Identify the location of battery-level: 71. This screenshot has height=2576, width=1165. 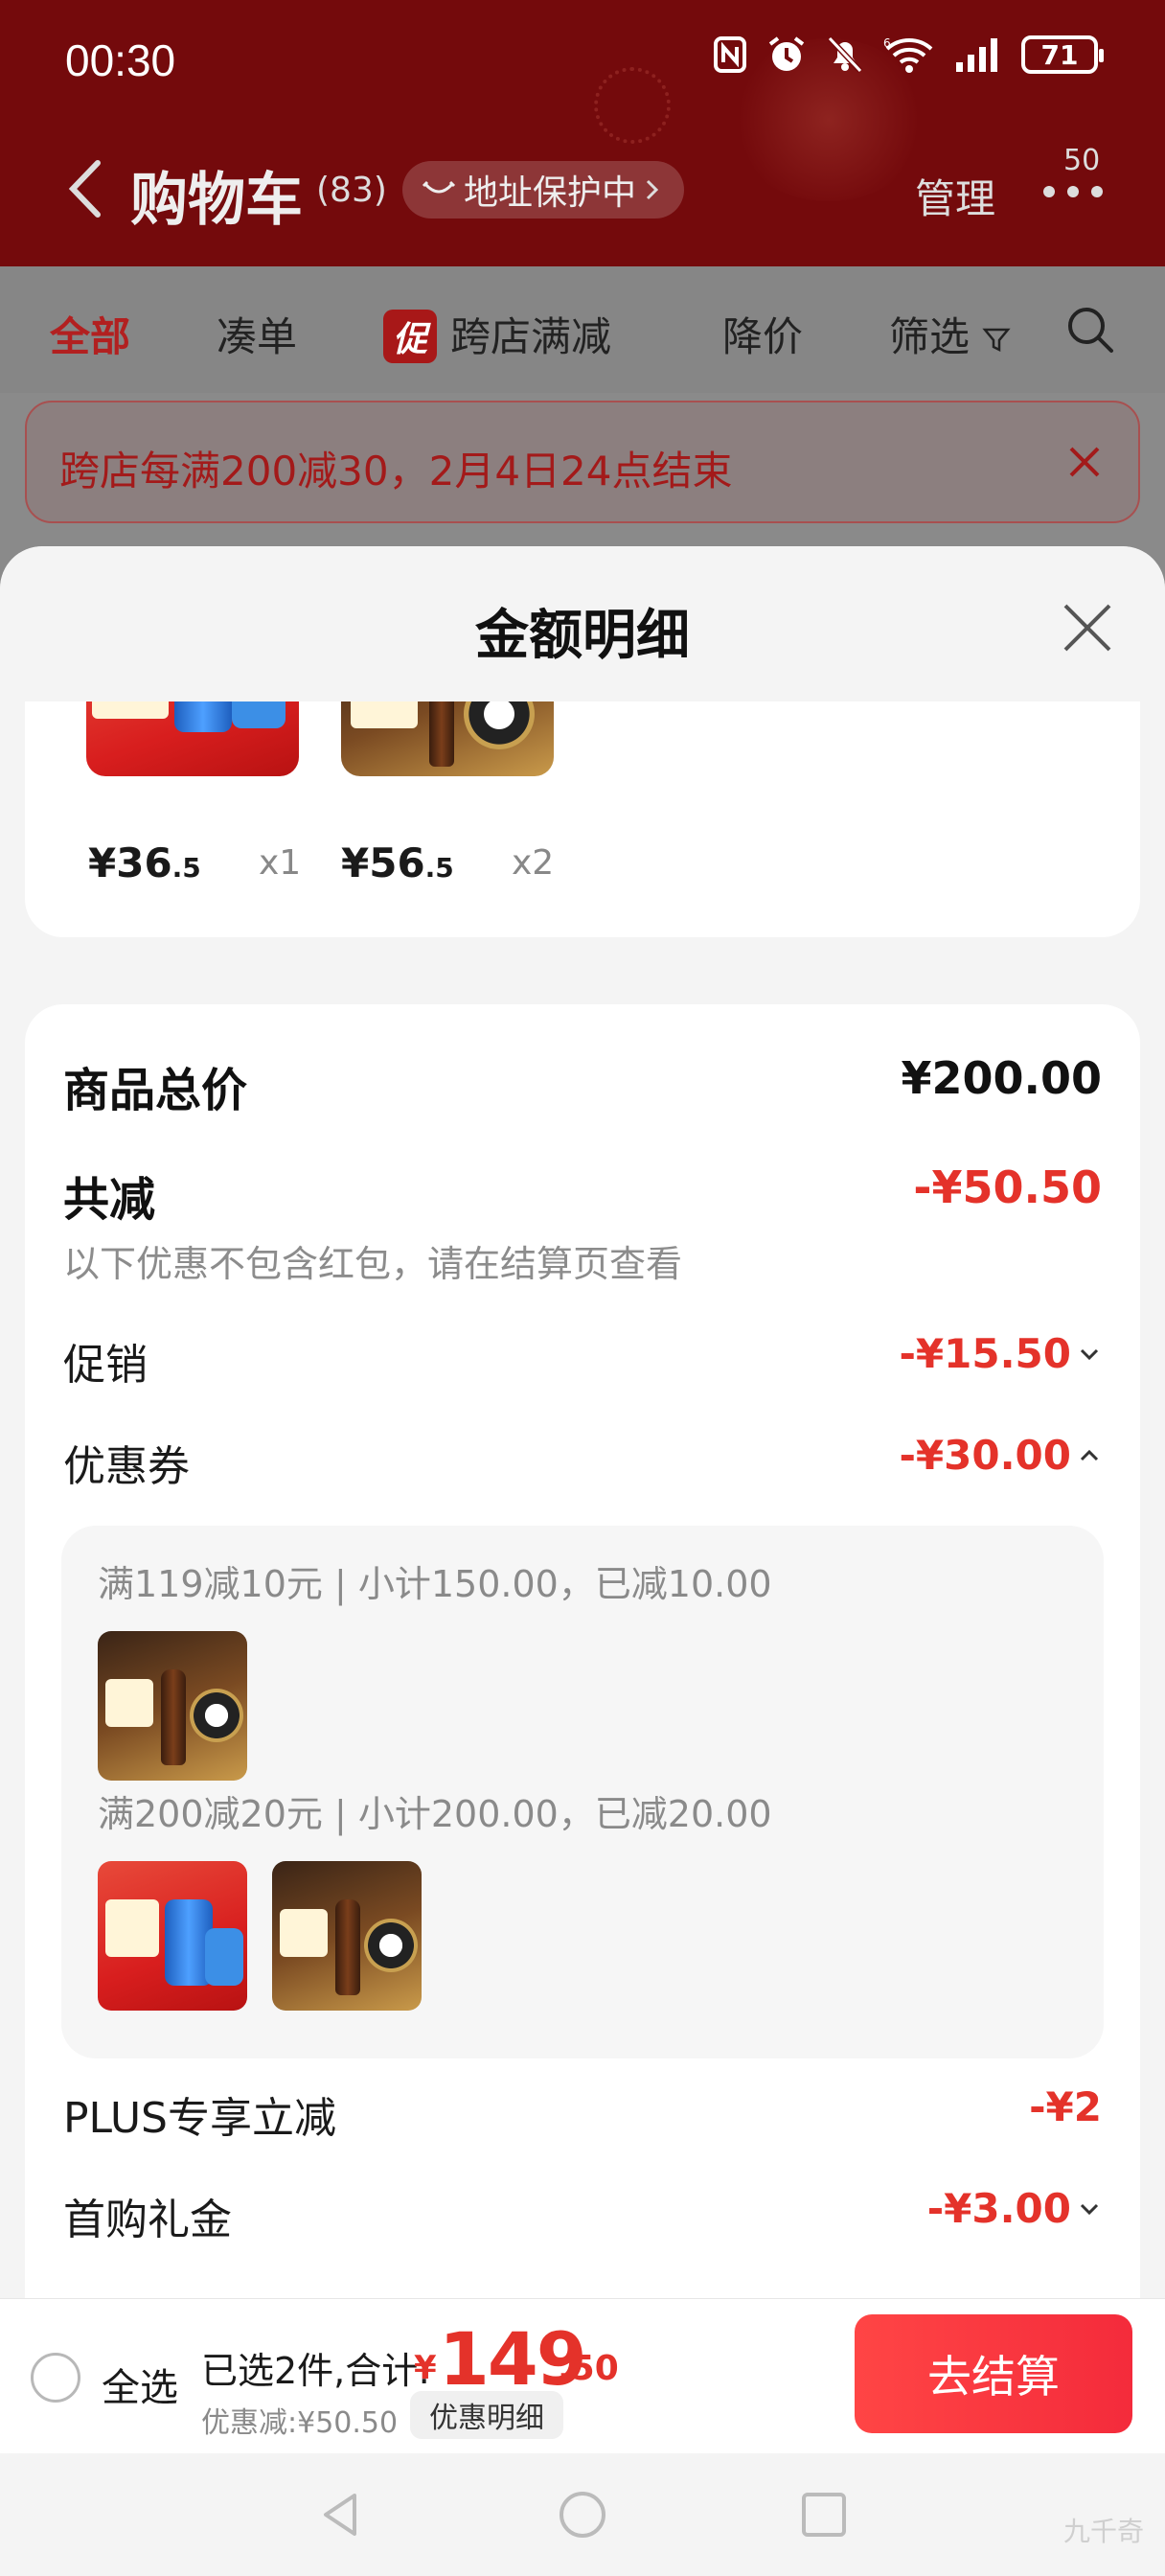
(1059, 54).